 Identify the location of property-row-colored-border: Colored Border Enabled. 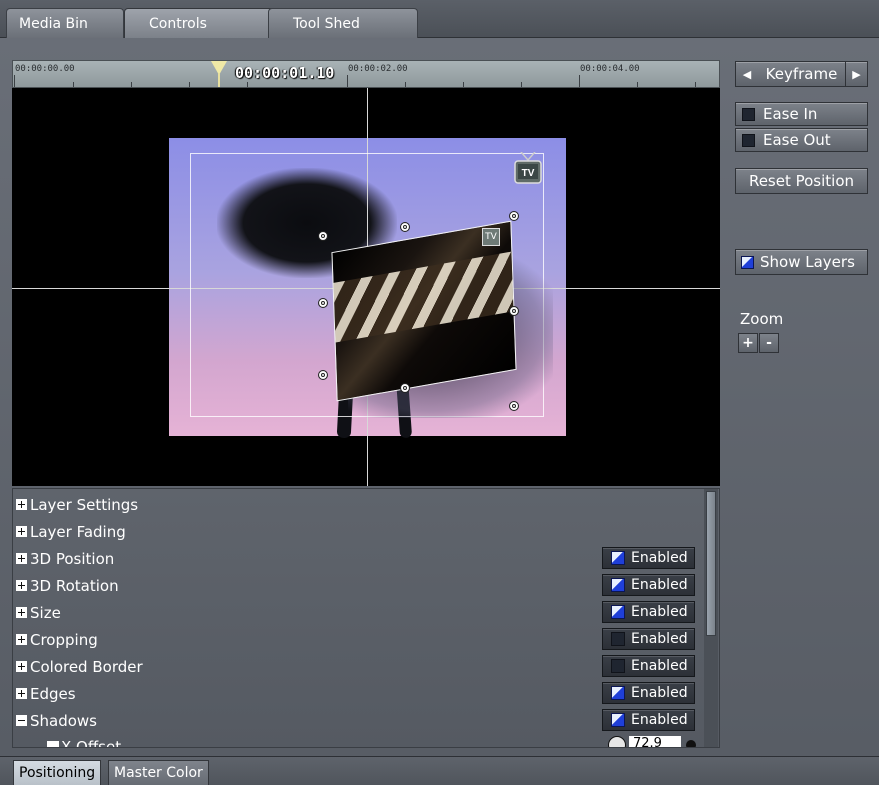
(358, 666).